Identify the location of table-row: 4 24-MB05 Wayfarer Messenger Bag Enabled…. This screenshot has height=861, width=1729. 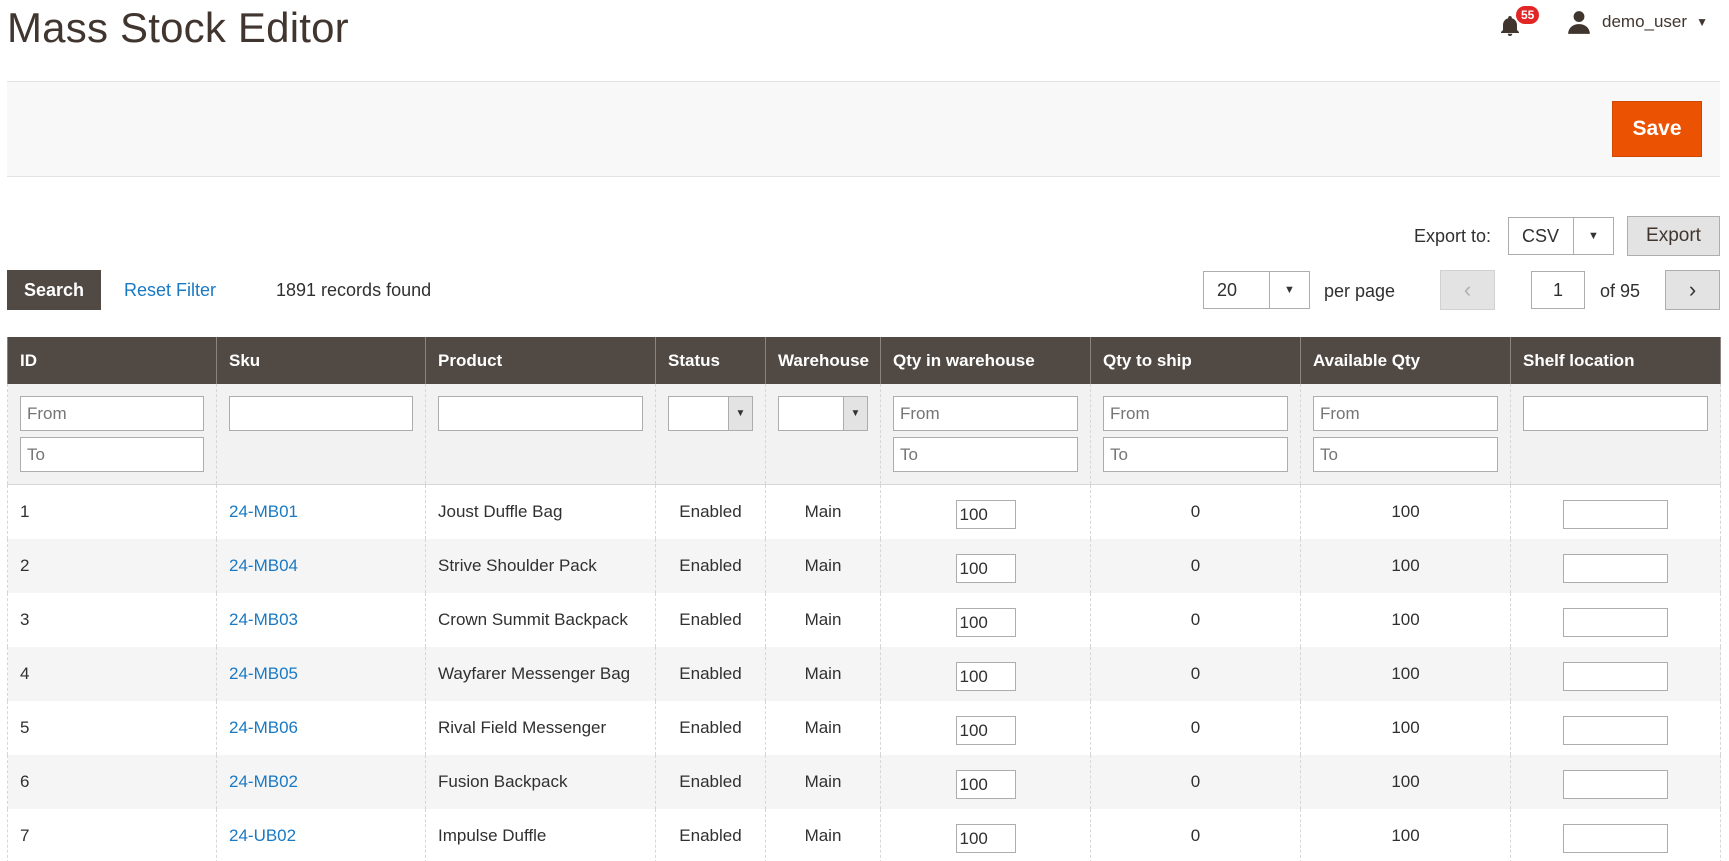
(864, 673).